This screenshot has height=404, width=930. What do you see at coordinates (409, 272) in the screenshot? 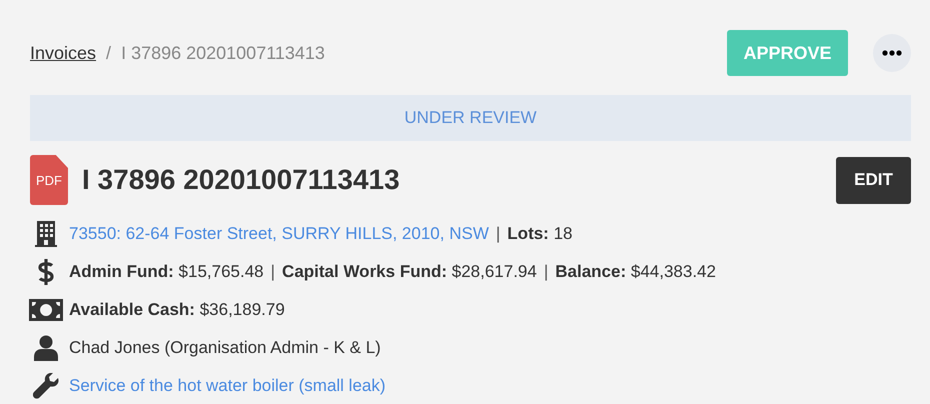
I see `detail-field: Capital Works Fund: $28,617.94` at bounding box center [409, 272].